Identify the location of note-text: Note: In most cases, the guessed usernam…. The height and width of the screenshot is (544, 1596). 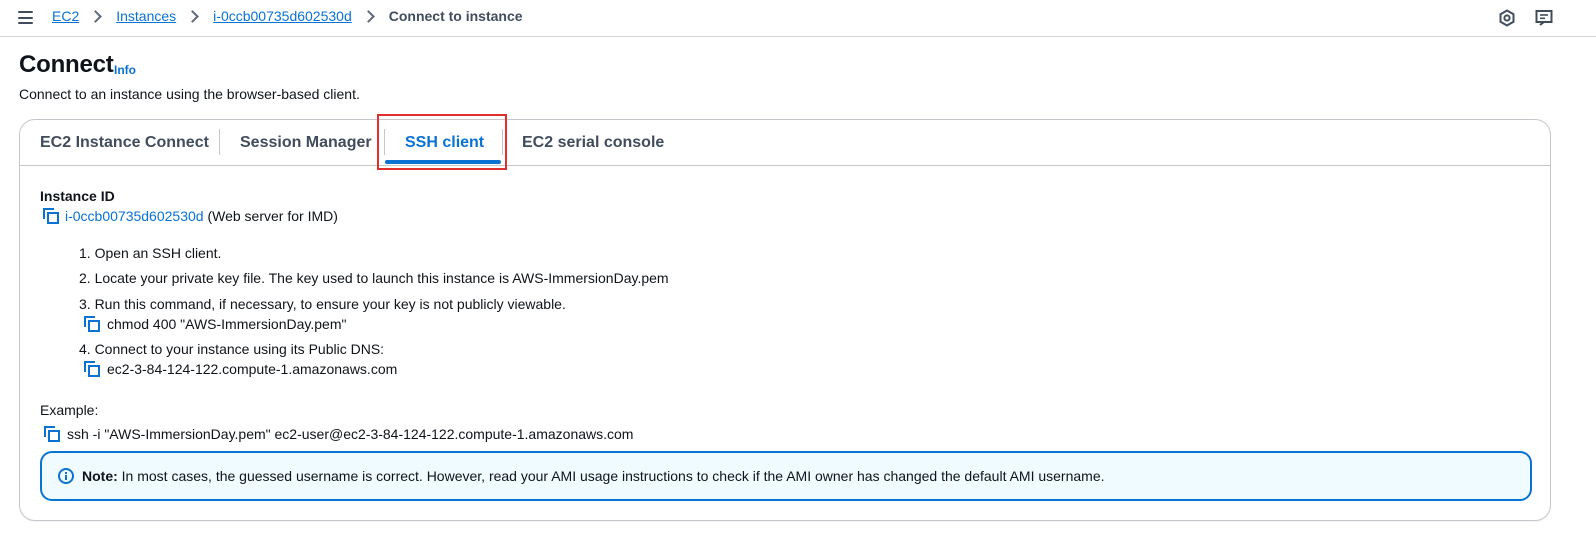
(593, 476).